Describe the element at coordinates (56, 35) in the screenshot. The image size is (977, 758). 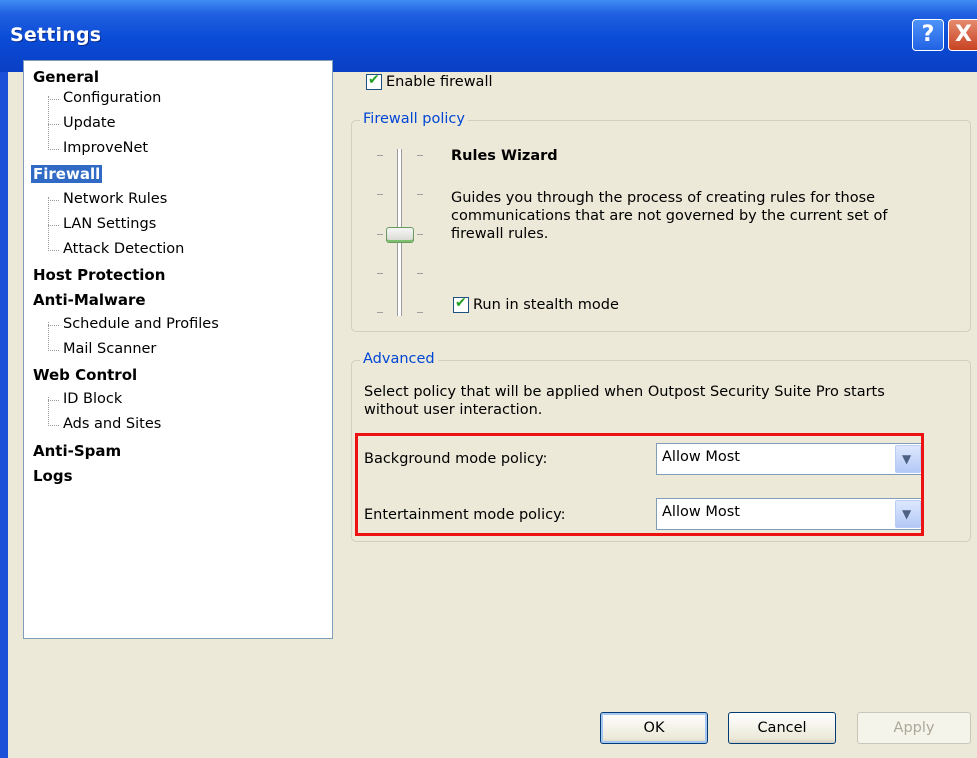
I see `window-title: Settings` at that location.